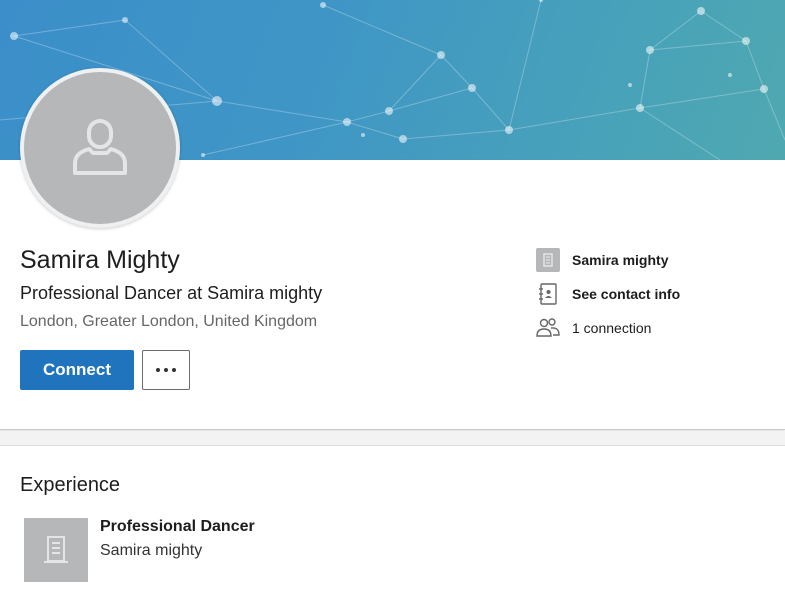  What do you see at coordinates (548, 260) in the screenshot?
I see `company-icon` at bounding box center [548, 260].